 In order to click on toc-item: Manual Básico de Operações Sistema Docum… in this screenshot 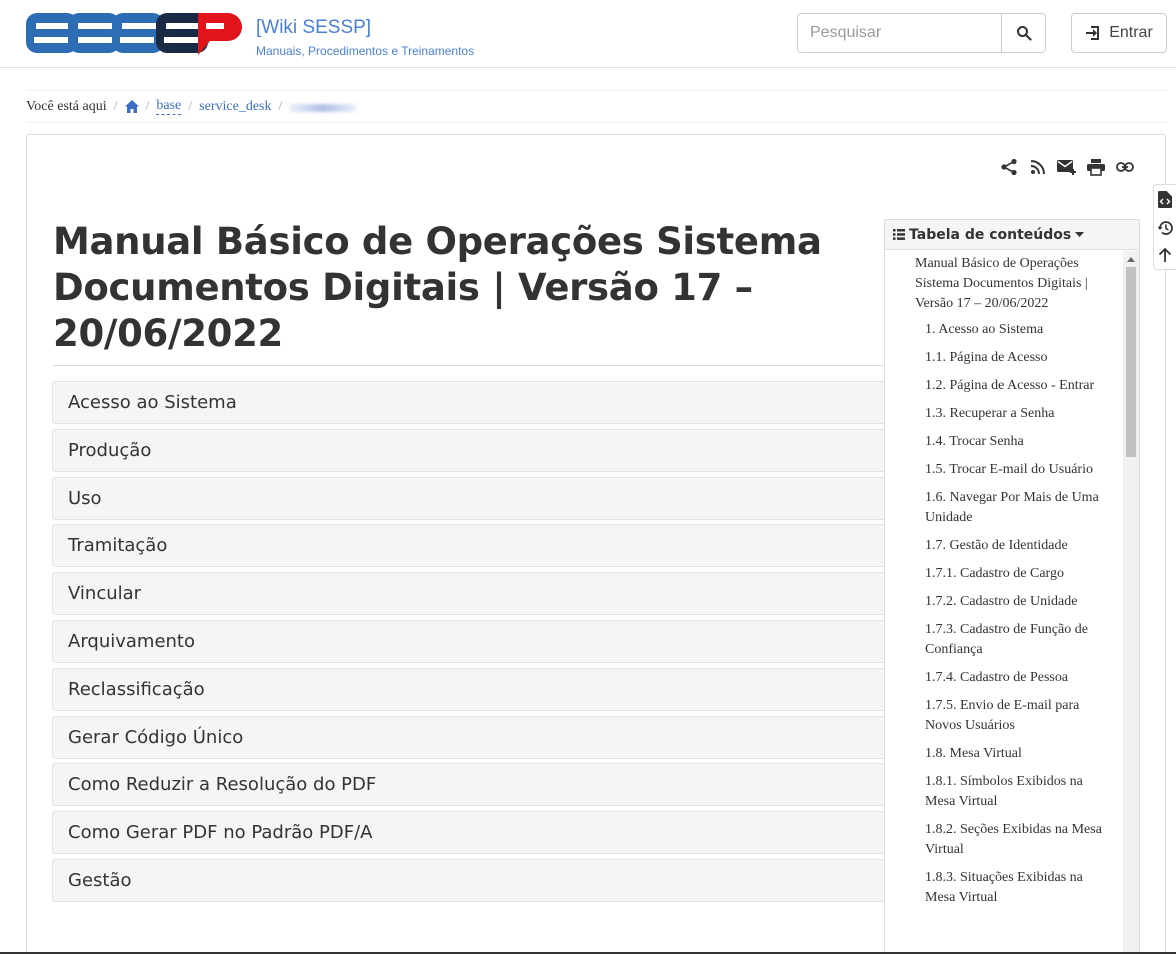, I will do `click(1005, 285)`.